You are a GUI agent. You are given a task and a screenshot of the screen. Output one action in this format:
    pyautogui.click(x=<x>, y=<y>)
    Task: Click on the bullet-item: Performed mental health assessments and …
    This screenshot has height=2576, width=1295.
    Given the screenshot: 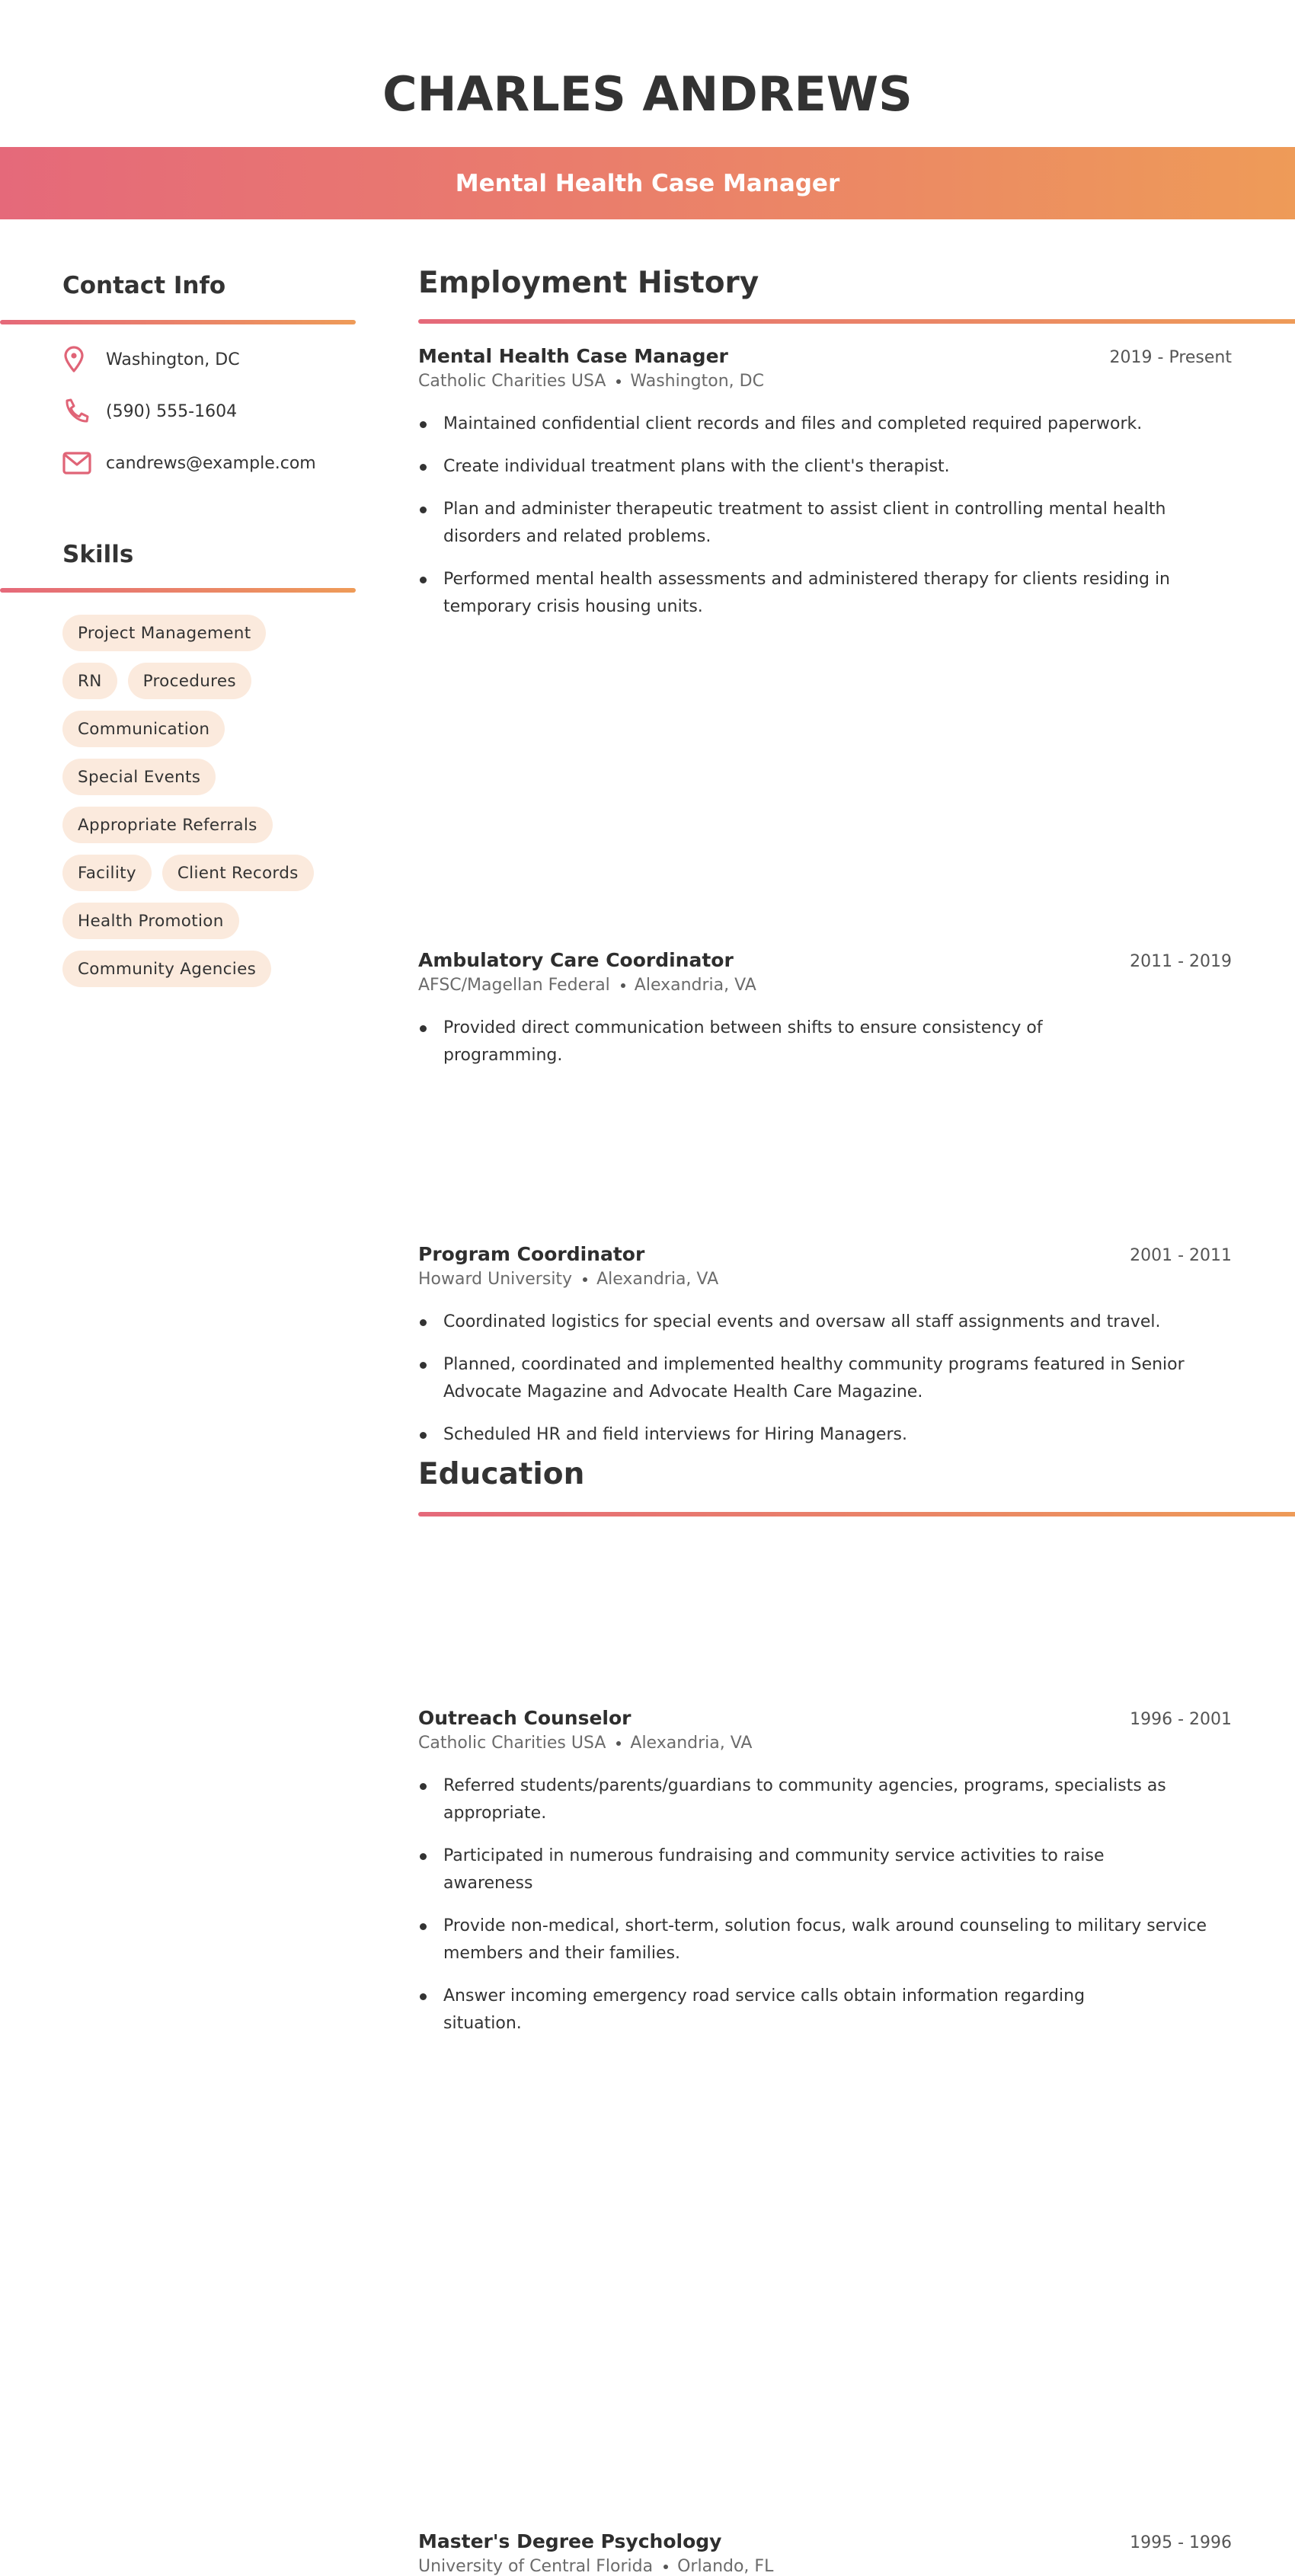 What is the action you would take?
    pyautogui.click(x=825, y=593)
    